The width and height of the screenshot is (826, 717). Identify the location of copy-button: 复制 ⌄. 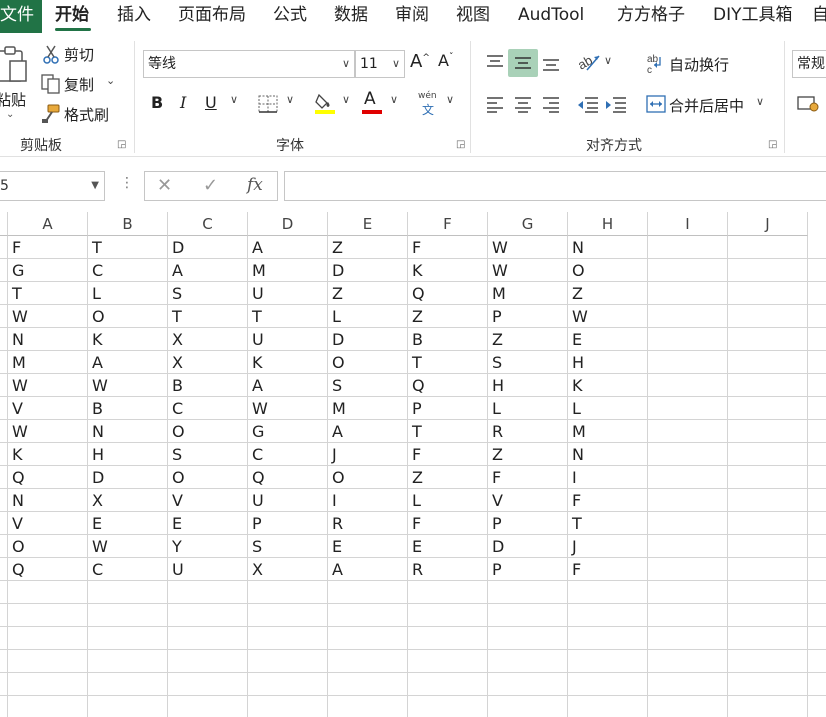
(80, 84).